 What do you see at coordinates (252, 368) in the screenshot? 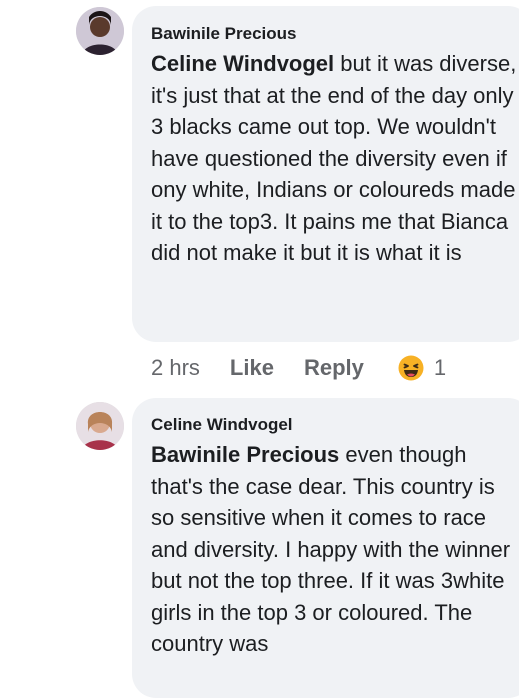
I see `like-button: Like` at bounding box center [252, 368].